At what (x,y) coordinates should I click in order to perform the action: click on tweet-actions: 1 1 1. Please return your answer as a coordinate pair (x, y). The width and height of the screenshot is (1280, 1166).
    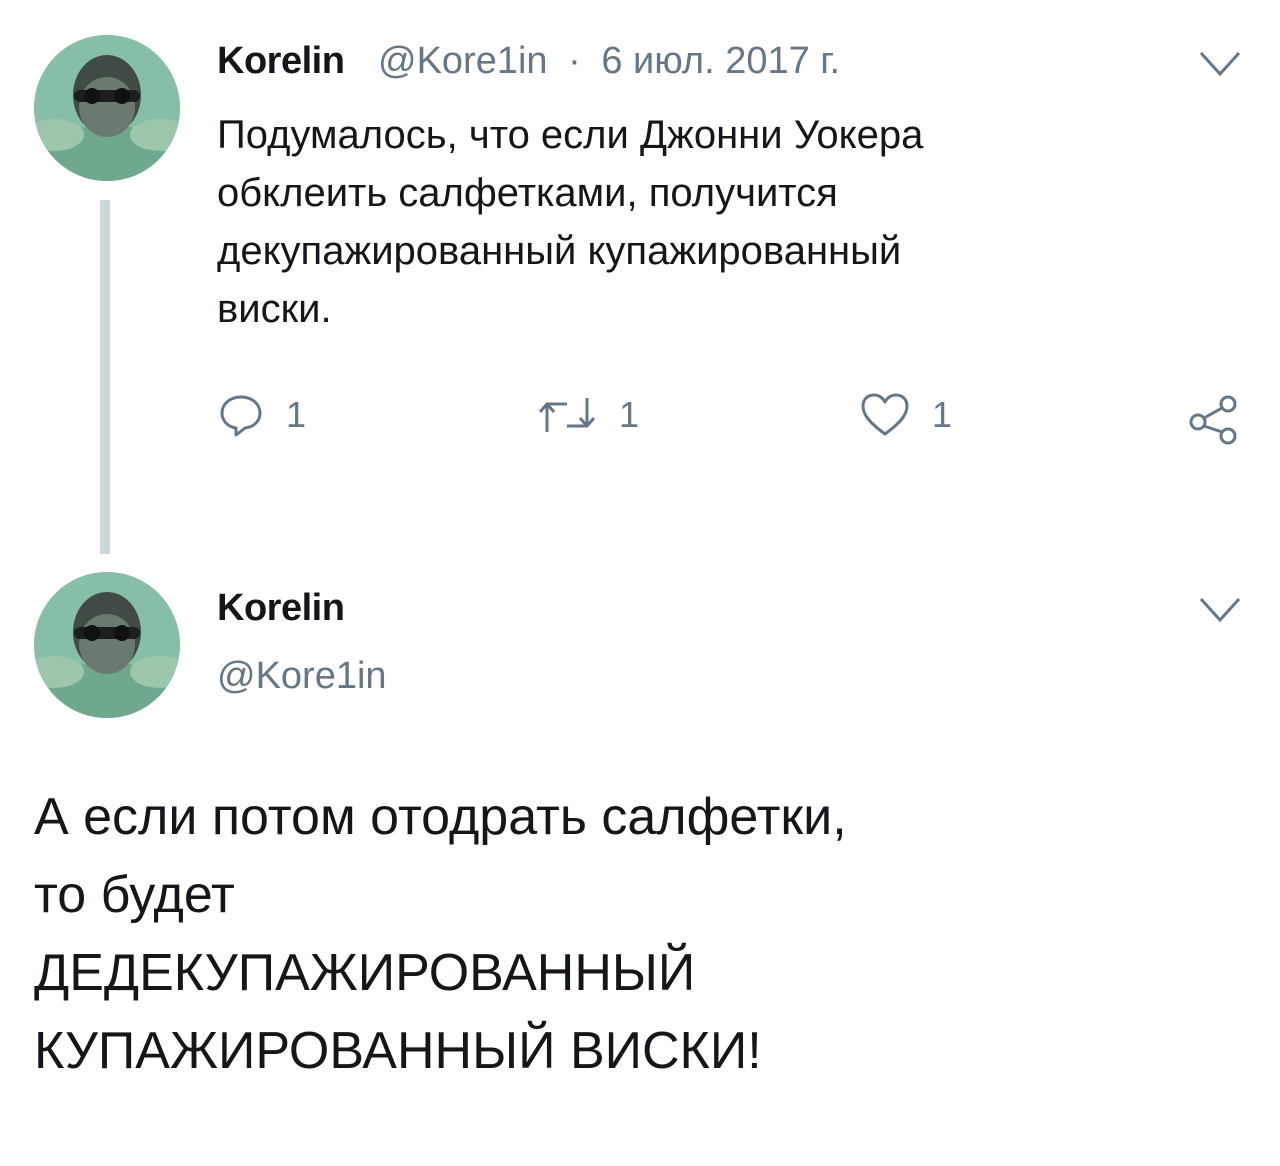
    Looking at the image, I should click on (640, 422).